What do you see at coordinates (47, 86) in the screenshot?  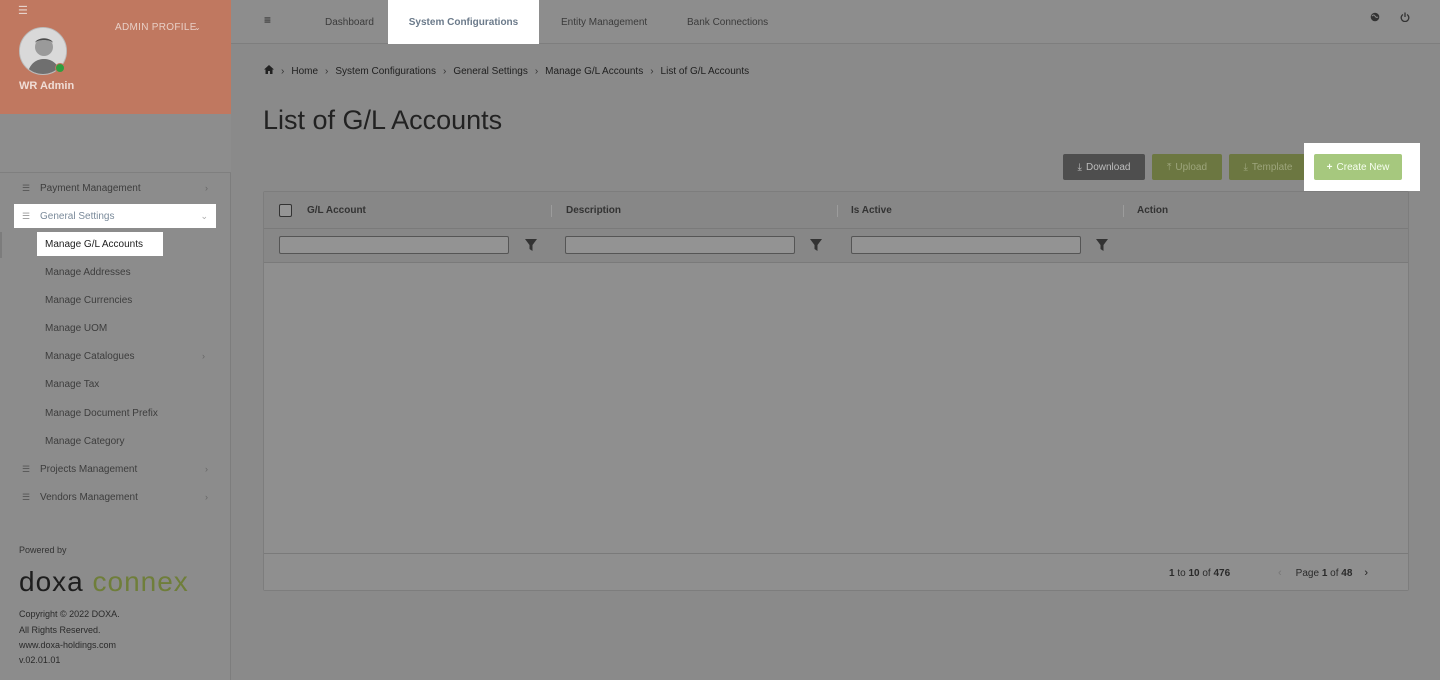 I see `user-name: WR Admin` at bounding box center [47, 86].